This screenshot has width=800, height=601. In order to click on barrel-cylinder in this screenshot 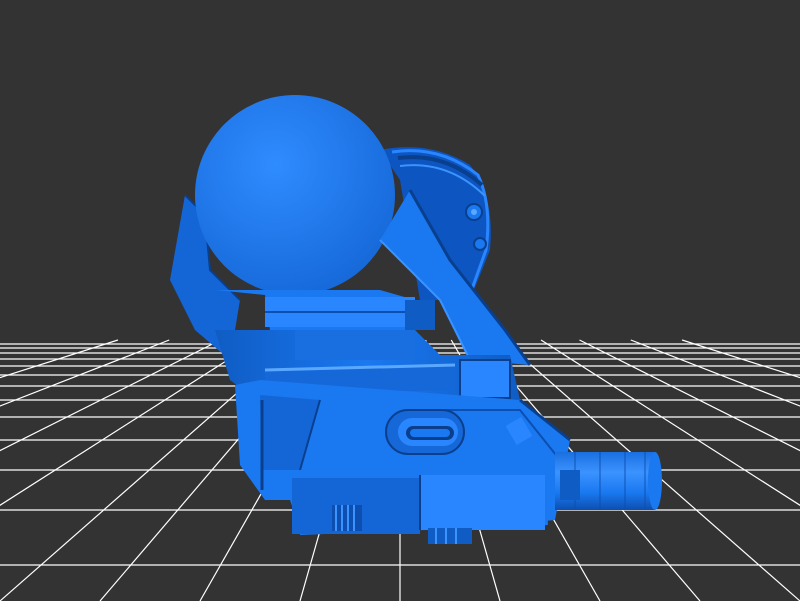, I will do `click(608, 481)`.